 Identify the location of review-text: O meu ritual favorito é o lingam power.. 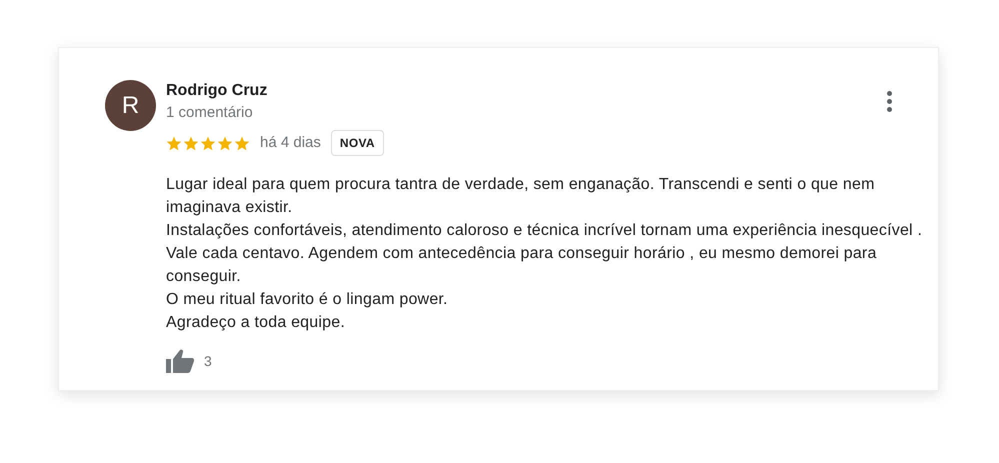
(307, 300).